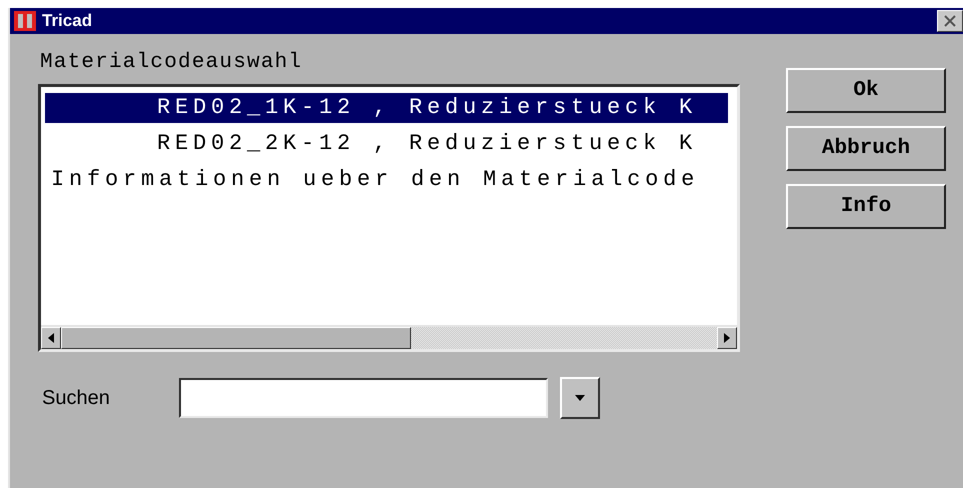 The image size is (963, 488). I want to click on horizontal-scrollbar, so click(389, 337).